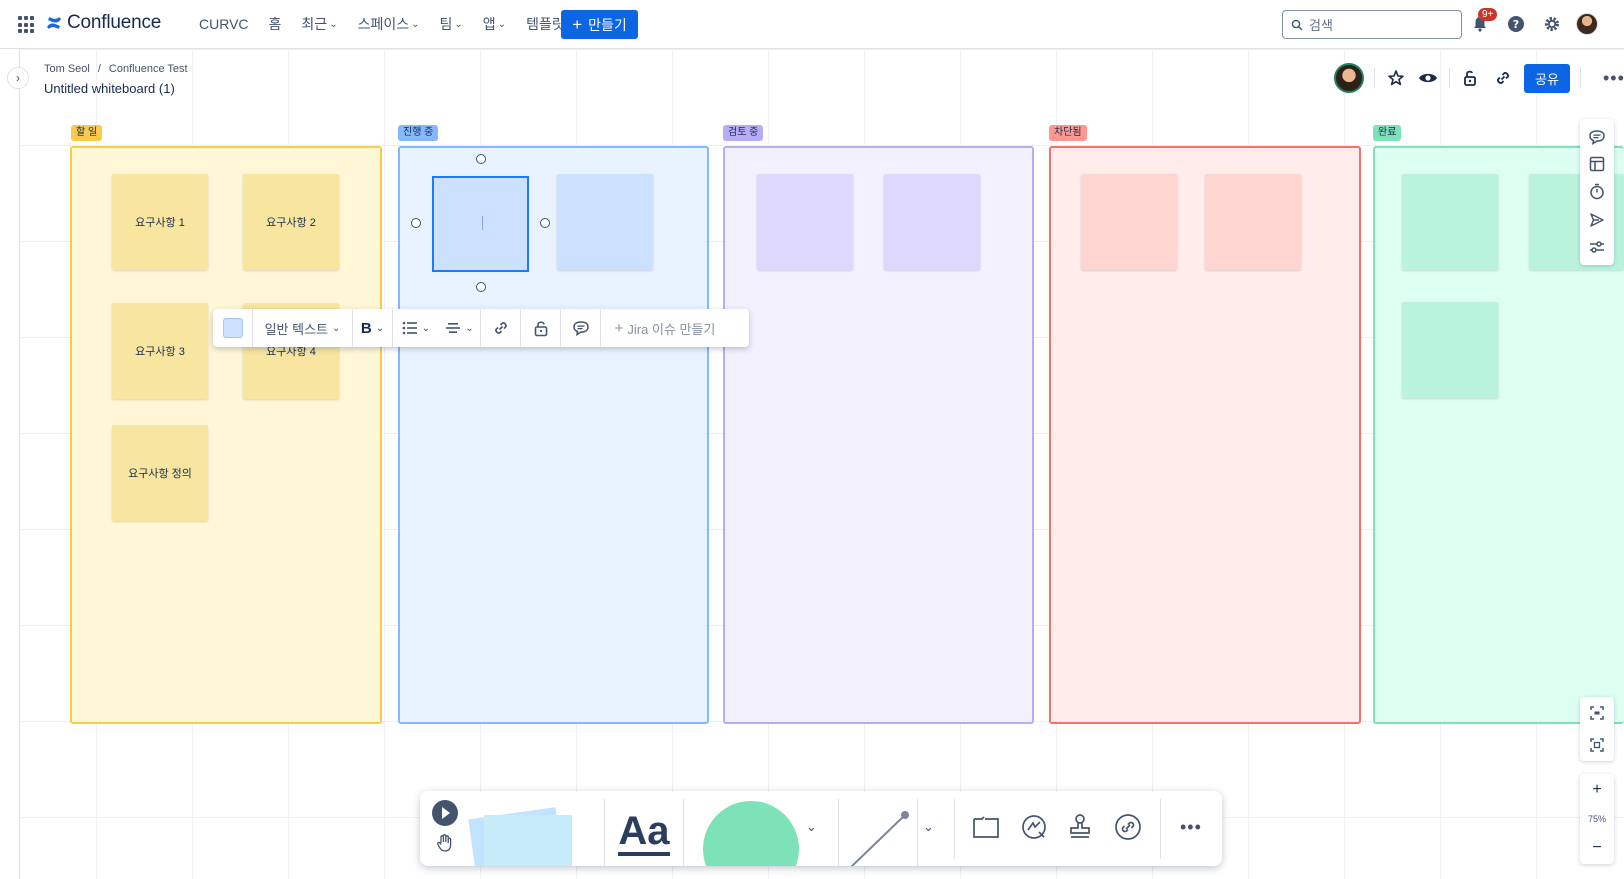  What do you see at coordinates (1552, 24) in the screenshot?
I see `settings-button` at bounding box center [1552, 24].